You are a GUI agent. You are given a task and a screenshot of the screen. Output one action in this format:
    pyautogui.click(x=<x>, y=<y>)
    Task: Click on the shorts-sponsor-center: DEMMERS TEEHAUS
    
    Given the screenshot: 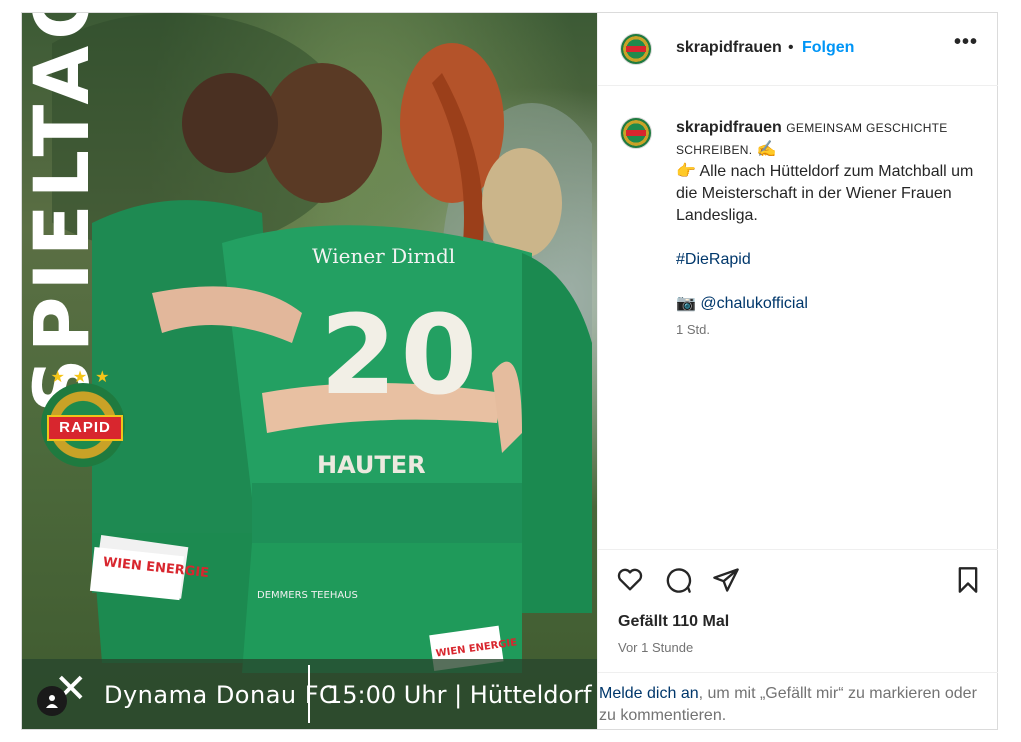 What is the action you would take?
    pyautogui.click(x=307, y=595)
    